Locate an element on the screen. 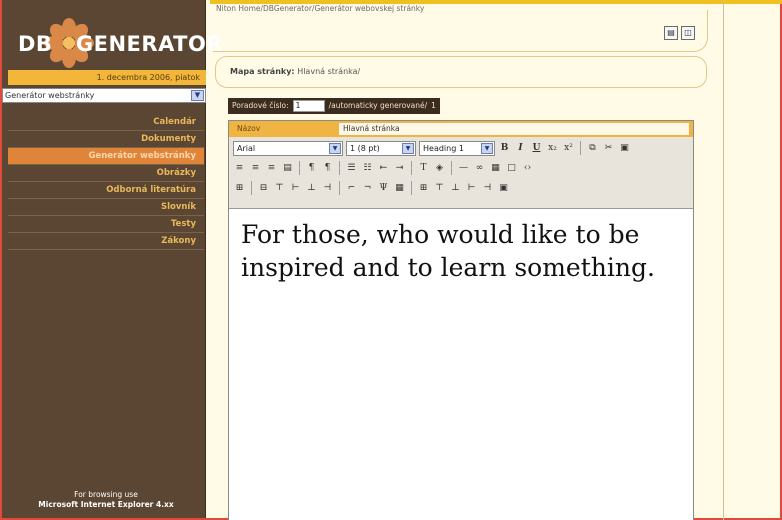 The height and width of the screenshot is (520, 782). order-number-input: 1 is located at coordinates (308, 106).